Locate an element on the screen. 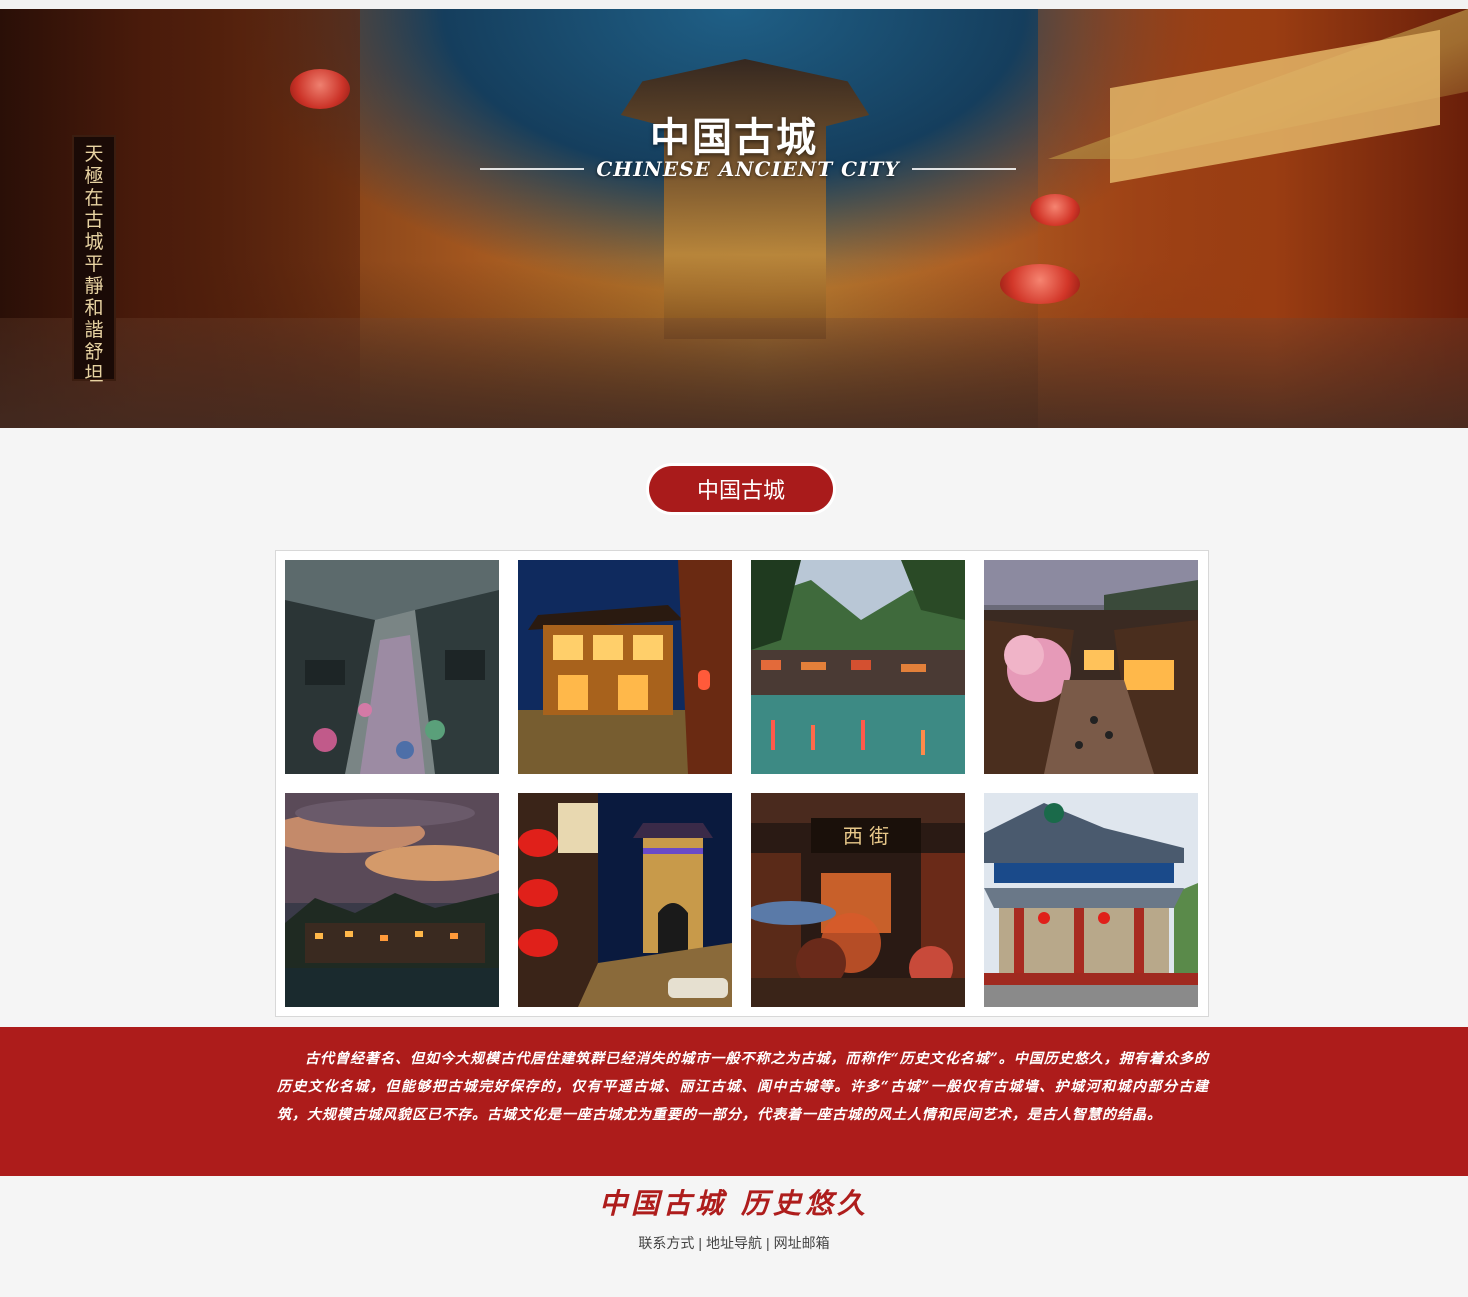 Image resolution: width=1468 pixels, height=1297 pixels. sign-char: 舒 is located at coordinates (94, 352).